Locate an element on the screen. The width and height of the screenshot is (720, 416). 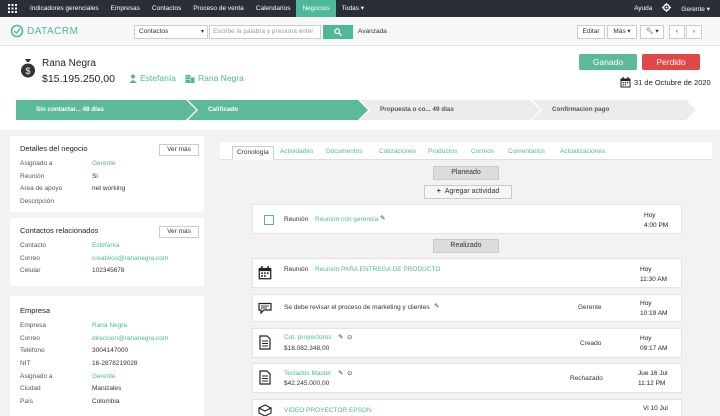
deal-company-link: Rana Negra is located at coordinates (214, 78).